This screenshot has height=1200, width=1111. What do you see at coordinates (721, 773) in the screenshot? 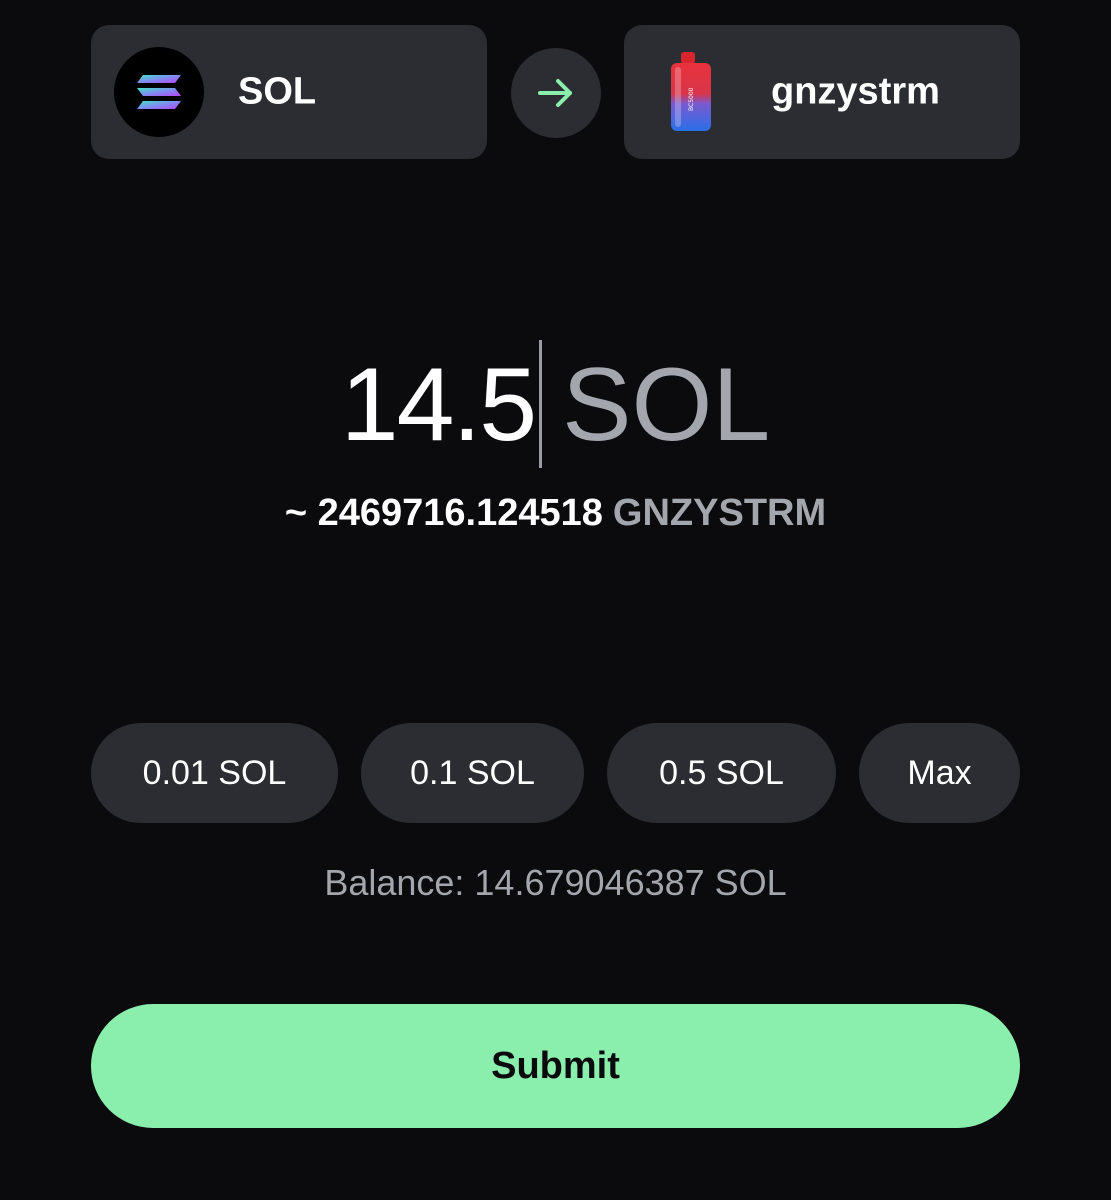
I see `preset-button-0-5-sol: 0.5 SOL` at bounding box center [721, 773].